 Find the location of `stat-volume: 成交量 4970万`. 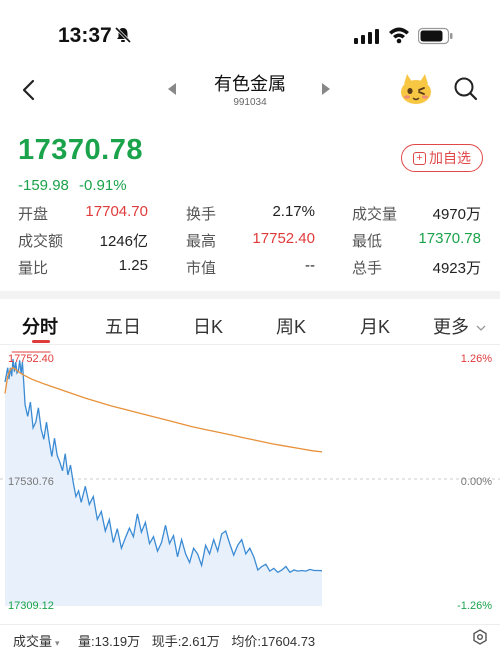

stat-volume: 成交量 4970万 is located at coordinates (416, 213).